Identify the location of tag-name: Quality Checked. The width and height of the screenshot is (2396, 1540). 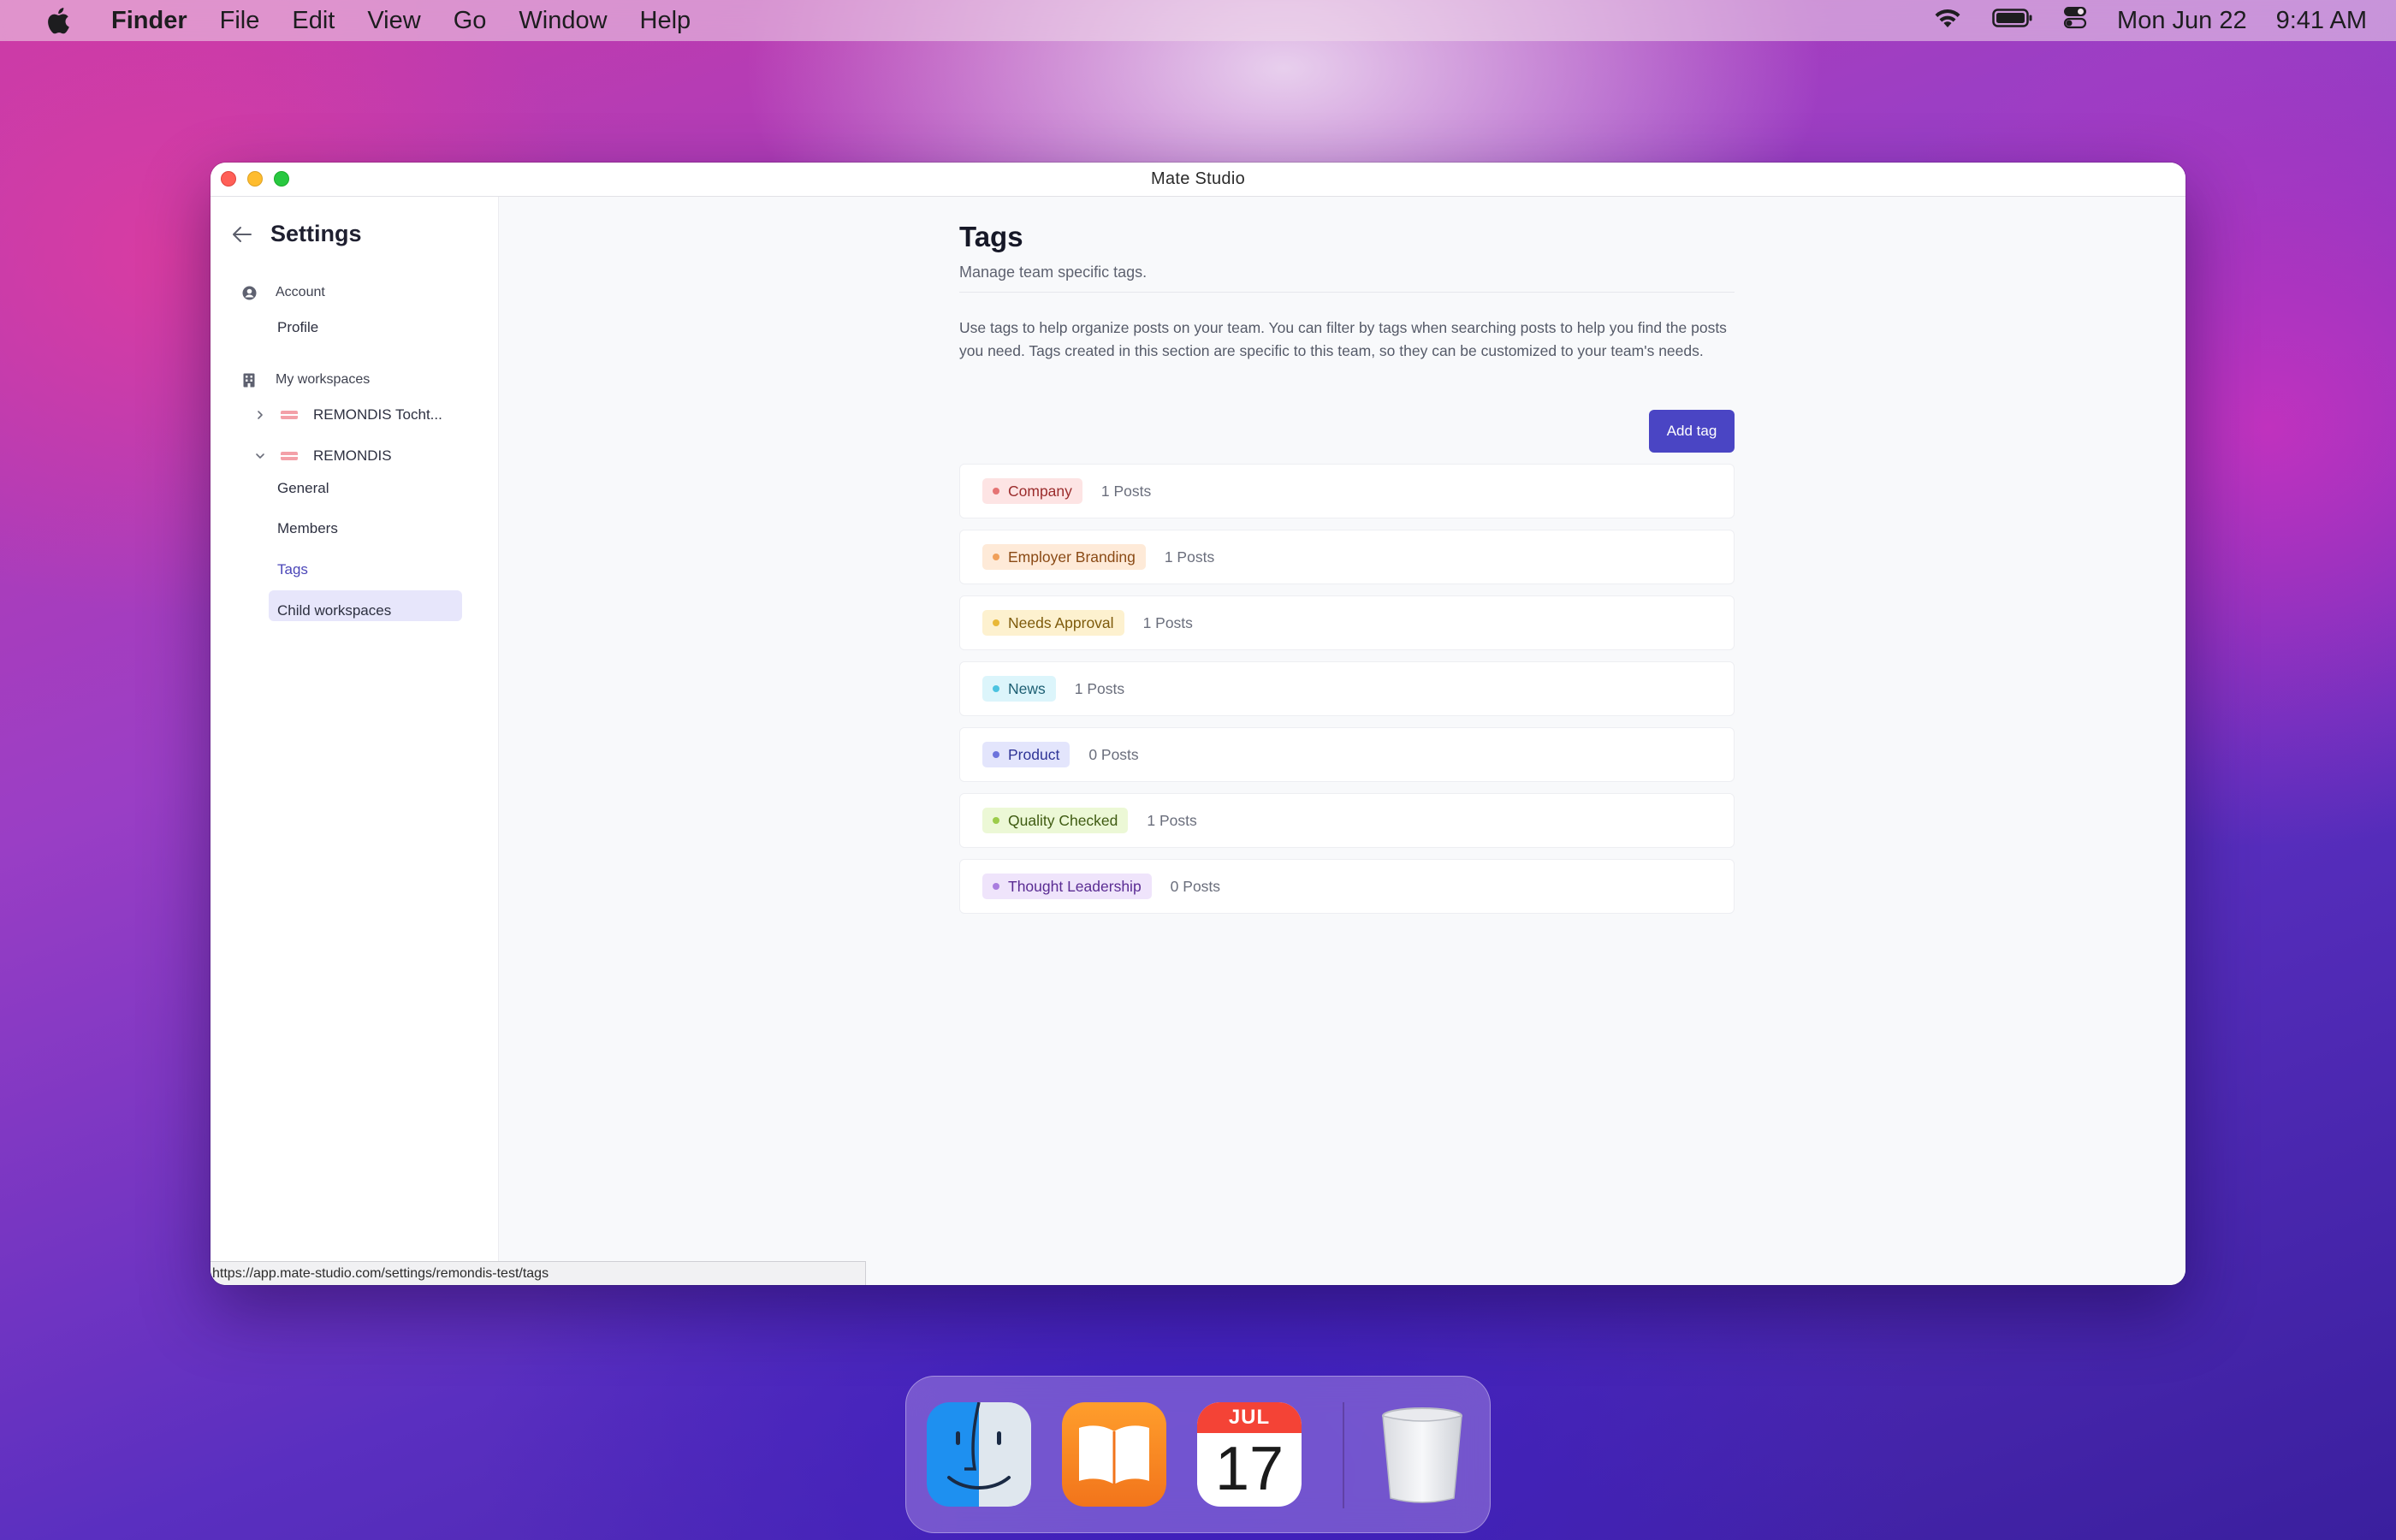
(1063, 820).